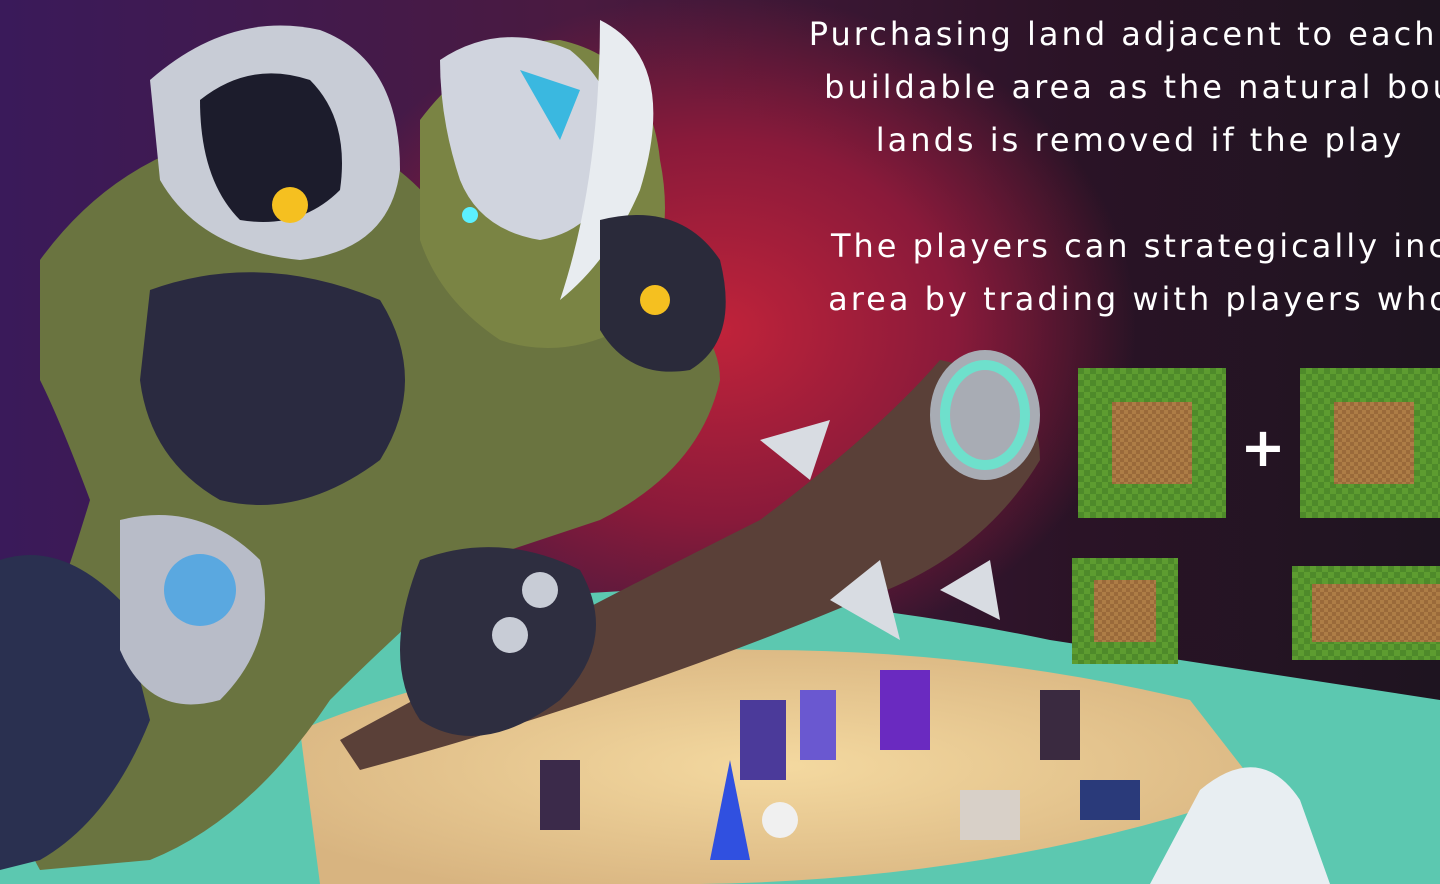  Describe the element at coordinates (1134, 299) in the screenshot. I see `description-line-5: area by trading with players who` at that location.